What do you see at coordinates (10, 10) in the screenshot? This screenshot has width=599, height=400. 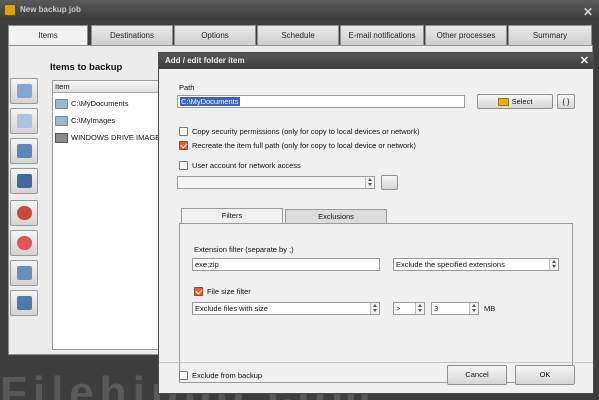 I see `app-logo-icon` at bounding box center [10, 10].